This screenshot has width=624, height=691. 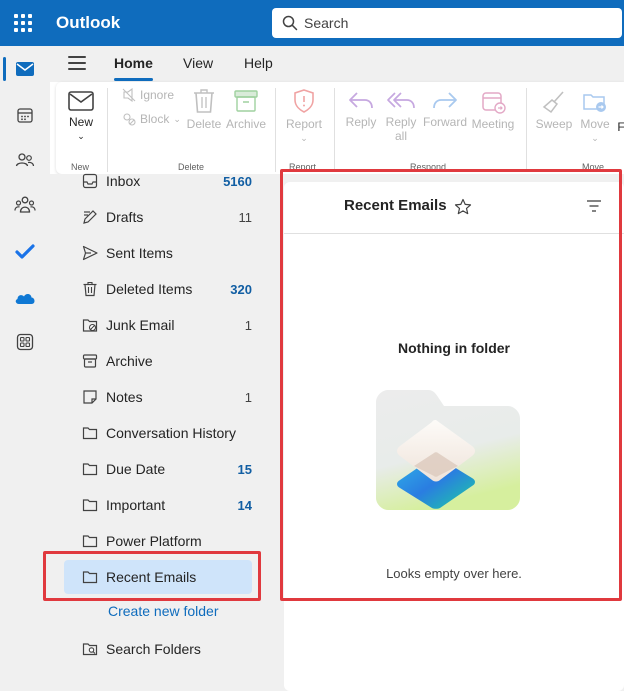 What do you see at coordinates (162, 217) in the screenshot?
I see `folder-item-drafts: Drafts 11` at bounding box center [162, 217].